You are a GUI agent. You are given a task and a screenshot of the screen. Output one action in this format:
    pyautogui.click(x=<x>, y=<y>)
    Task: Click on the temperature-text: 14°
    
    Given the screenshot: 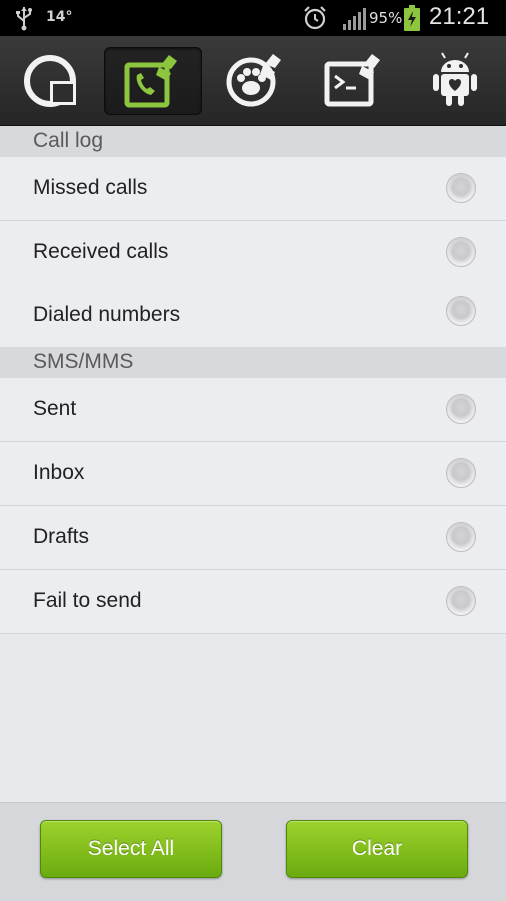 What is the action you would take?
    pyautogui.click(x=59, y=17)
    